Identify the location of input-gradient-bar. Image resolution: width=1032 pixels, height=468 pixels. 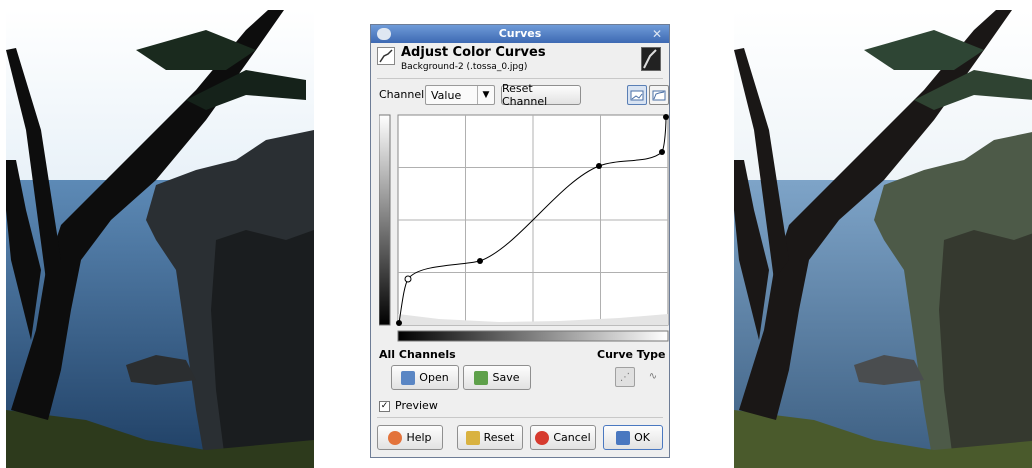
(385, 220).